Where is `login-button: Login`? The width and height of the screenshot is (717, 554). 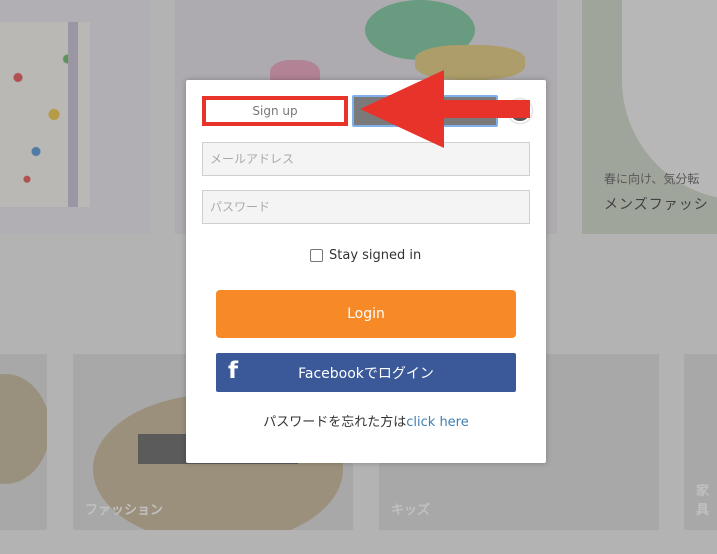
login-button: Login is located at coordinates (366, 314).